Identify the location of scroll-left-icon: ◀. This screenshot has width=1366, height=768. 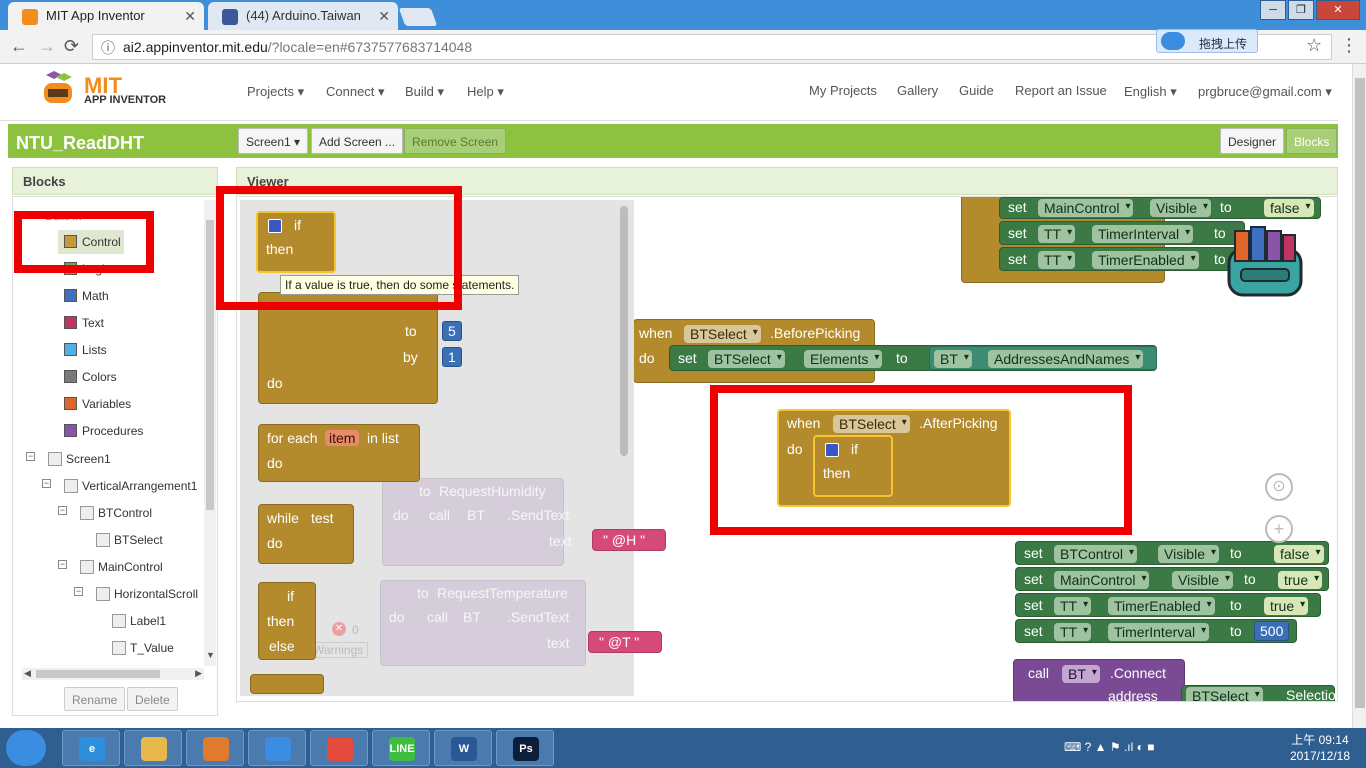
(27, 673).